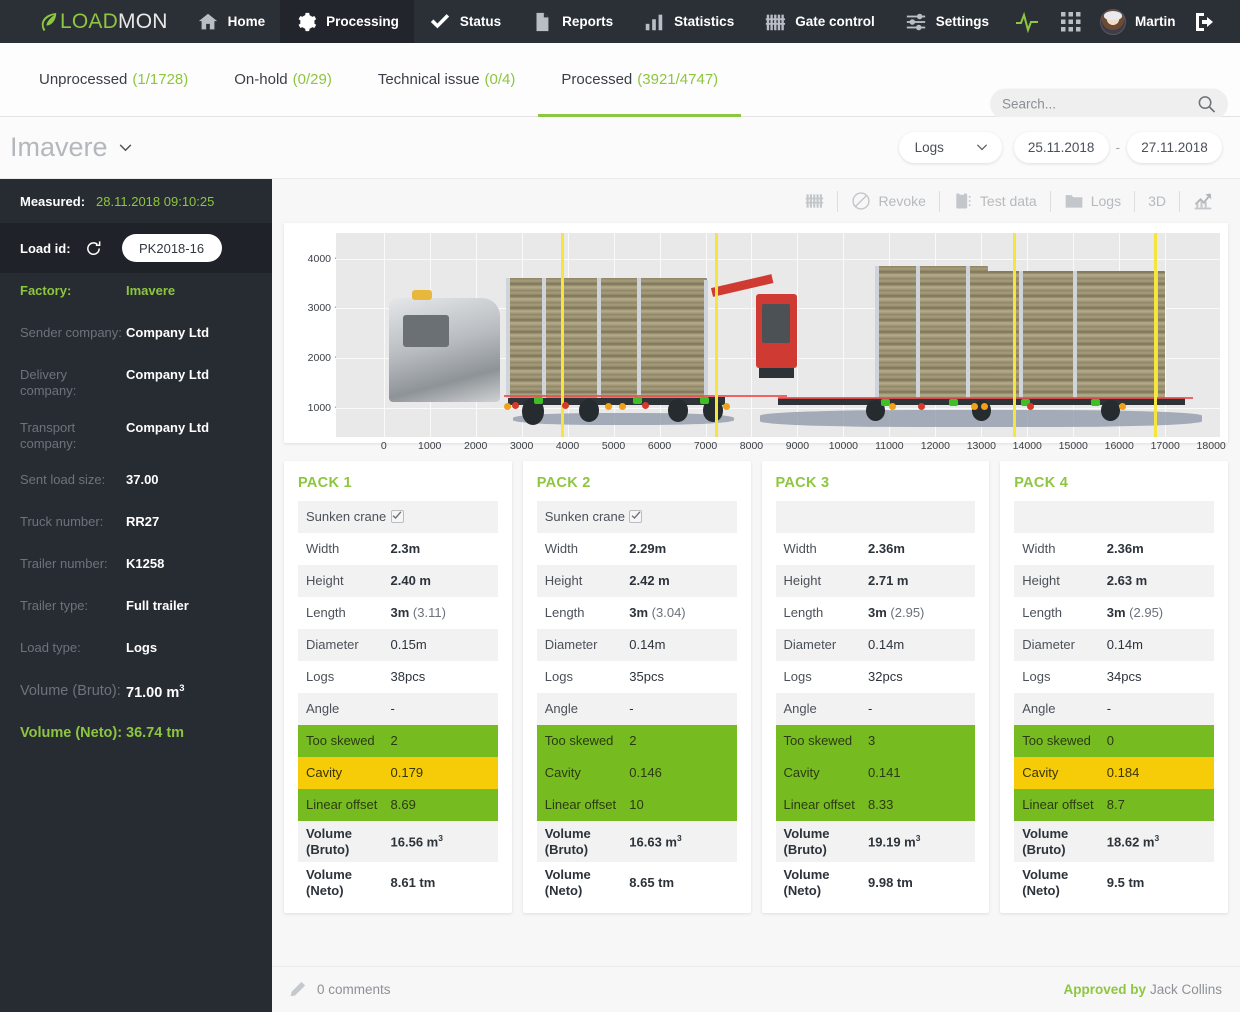  I want to click on pack-row: Logs 38pcs, so click(398, 677).